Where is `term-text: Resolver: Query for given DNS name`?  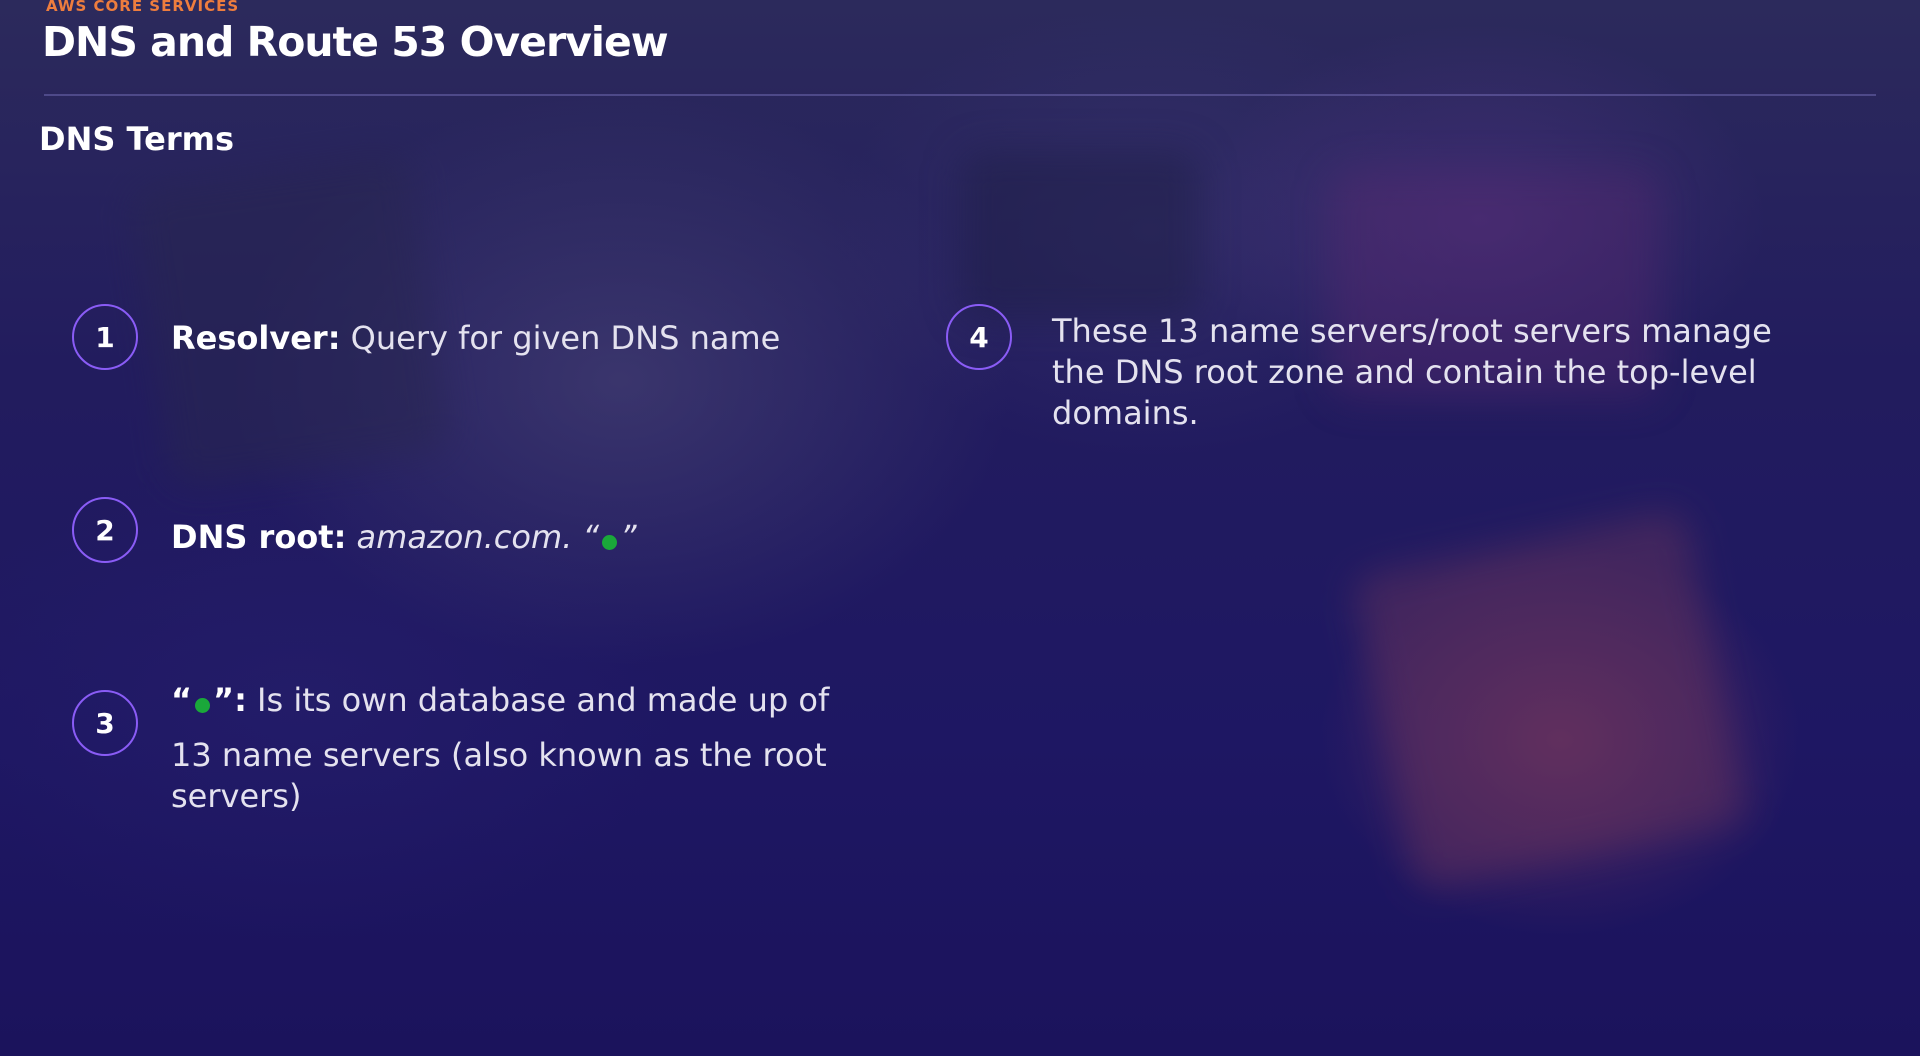
term-text: Resolver: Query for given DNS name is located at coordinates (521, 338).